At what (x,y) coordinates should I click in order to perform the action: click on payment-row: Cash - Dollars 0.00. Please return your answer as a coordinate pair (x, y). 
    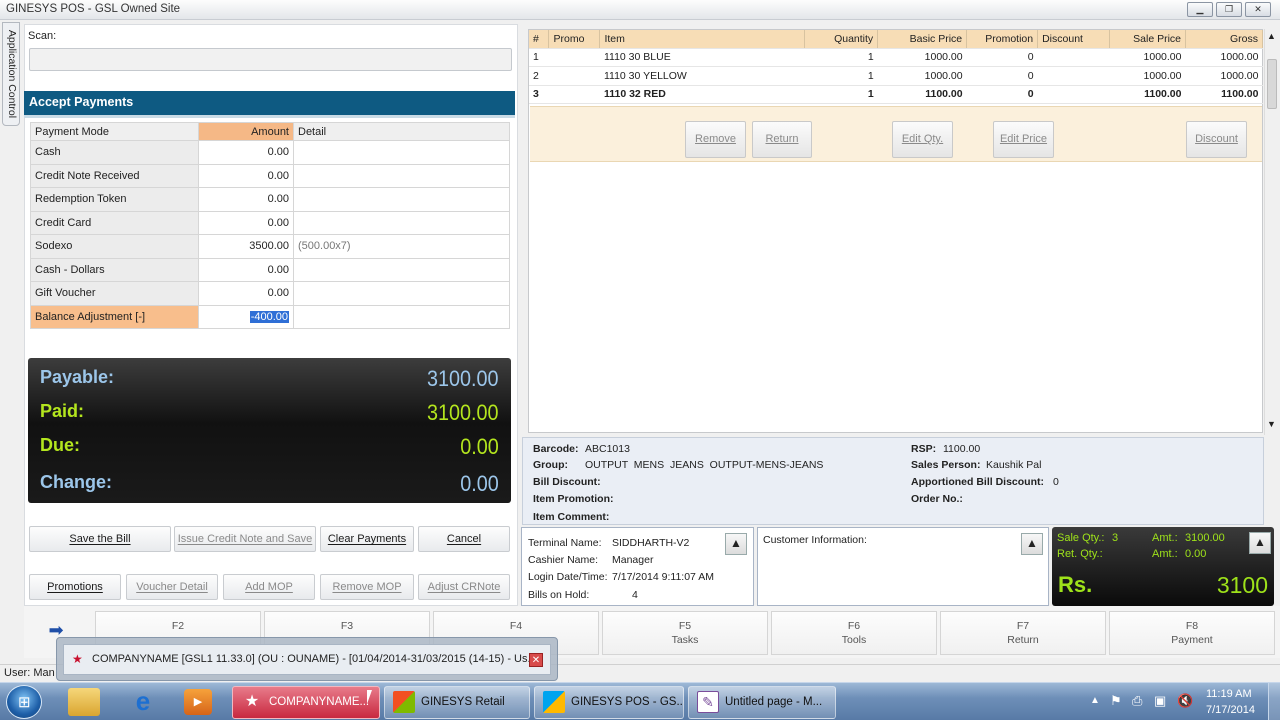
    Looking at the image, I should click on (270, 269).